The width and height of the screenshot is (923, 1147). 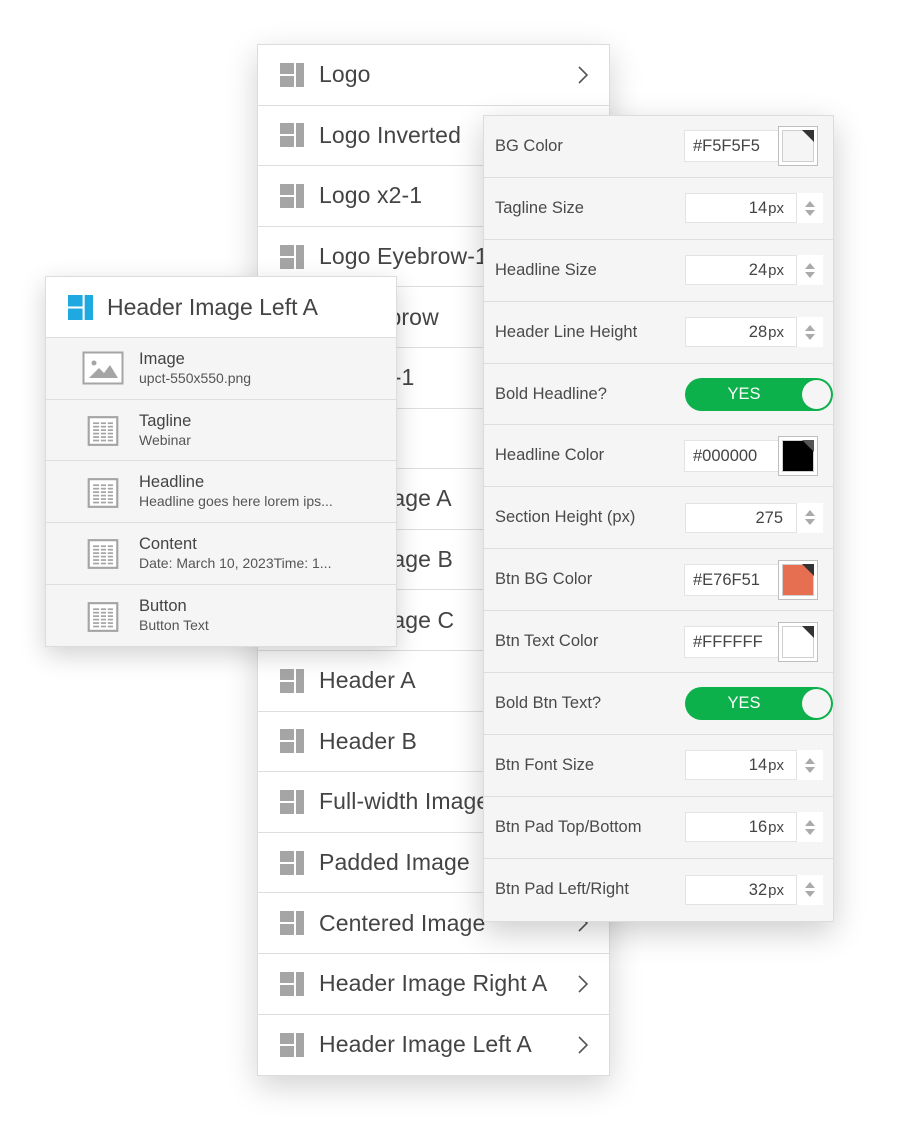 I want to click on value: 32, so click(x=758, y=889).